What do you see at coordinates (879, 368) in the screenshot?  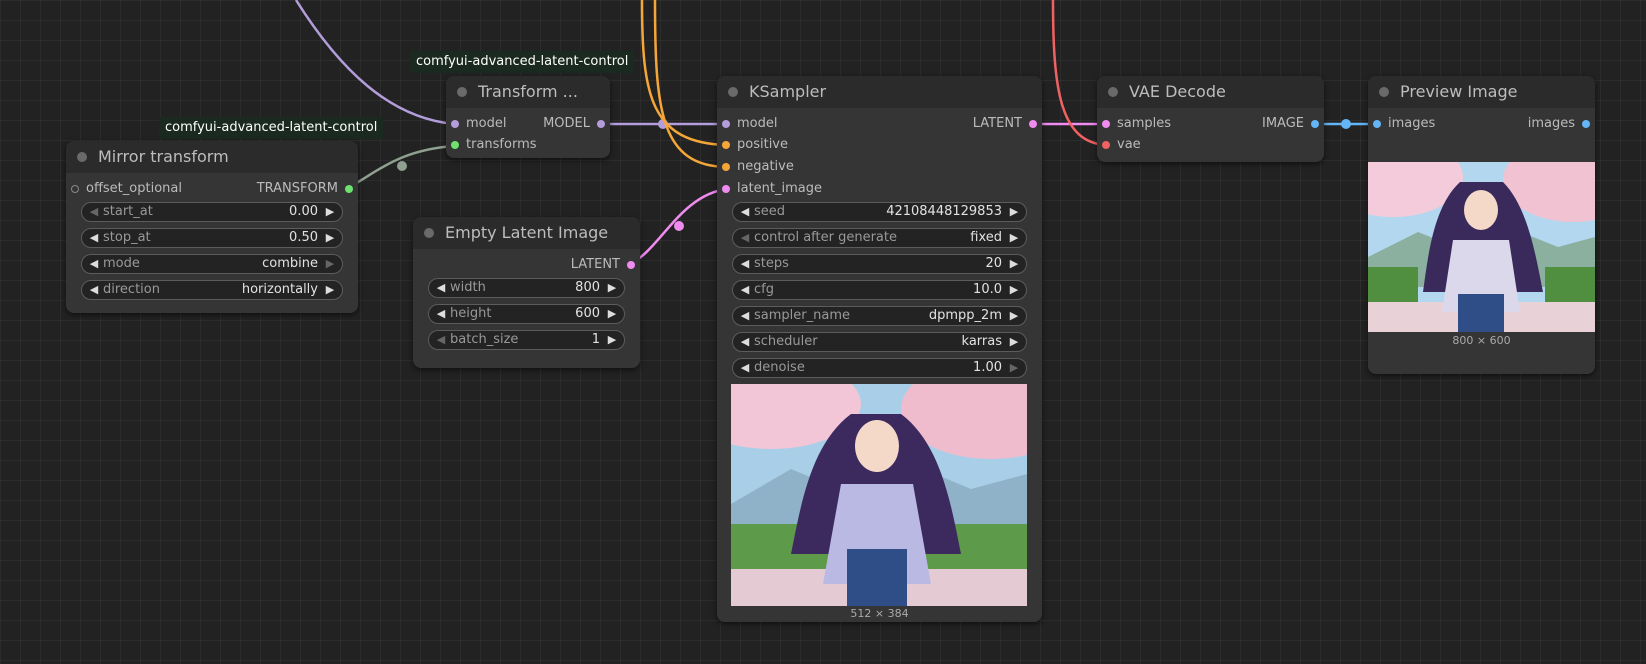 I see `widget-denoise: ◀ denoise 1.00 ▶` at bounding box center [879, 368].